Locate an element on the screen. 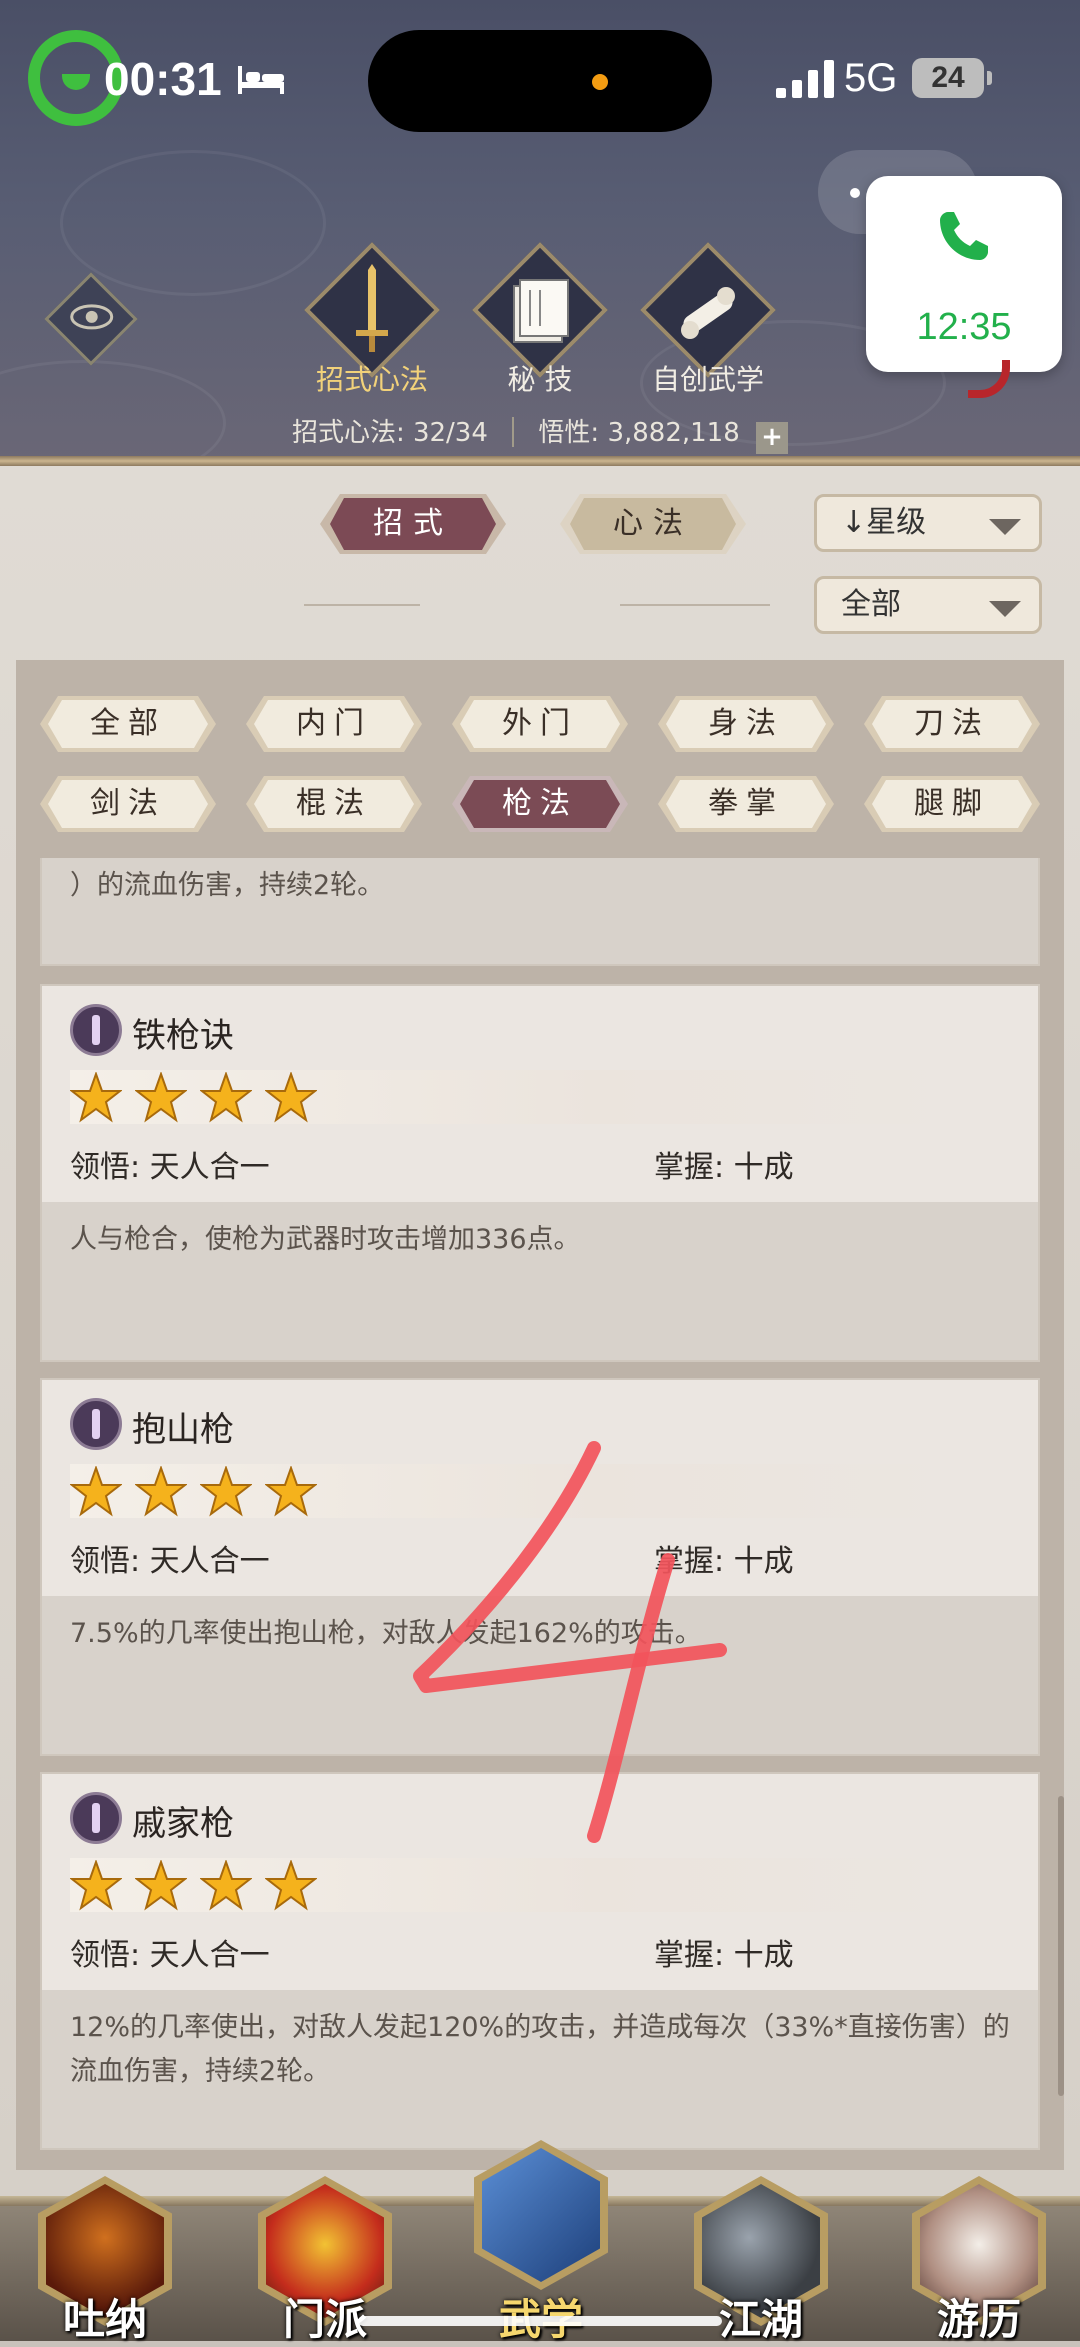 This screenshot has height=2347, width=1080. stats-bar: 招式心法: 32/34 悟性: 3,882,118 + is located at coordinates (540, 433).